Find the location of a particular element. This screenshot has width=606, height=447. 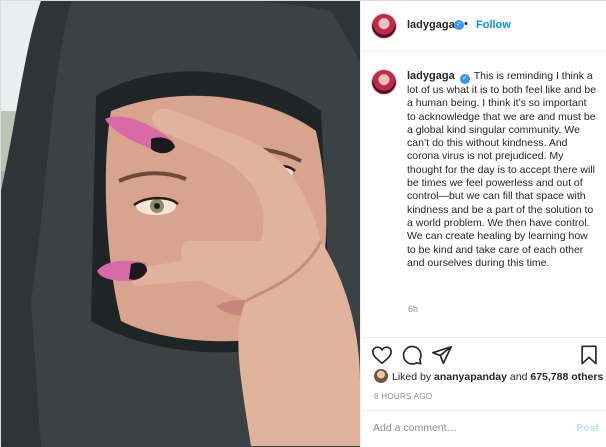

likes-count: 675,788 others is located at coordinates (566, 377).